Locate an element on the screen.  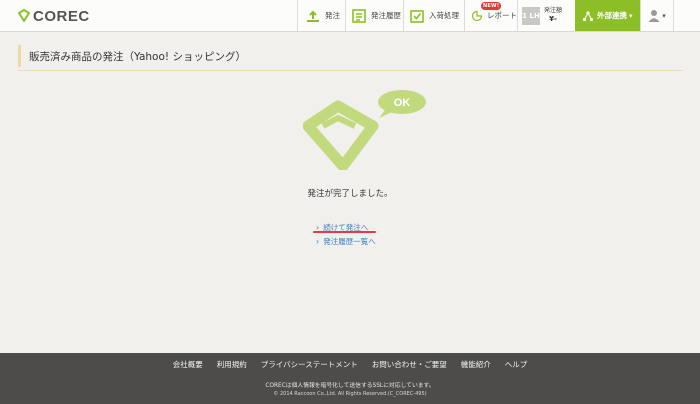
order-icon is located at coordinates (313, 16).